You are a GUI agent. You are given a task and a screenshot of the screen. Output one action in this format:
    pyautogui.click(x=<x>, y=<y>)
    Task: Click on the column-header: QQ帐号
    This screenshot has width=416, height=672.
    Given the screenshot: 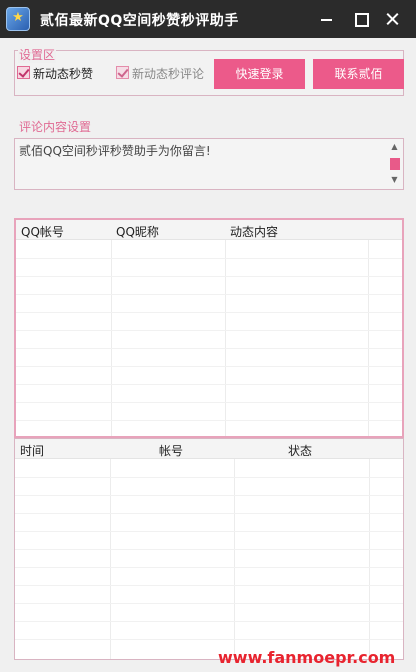 What is the action you would take?
    pyautogui.click(x=42, y=231)
    